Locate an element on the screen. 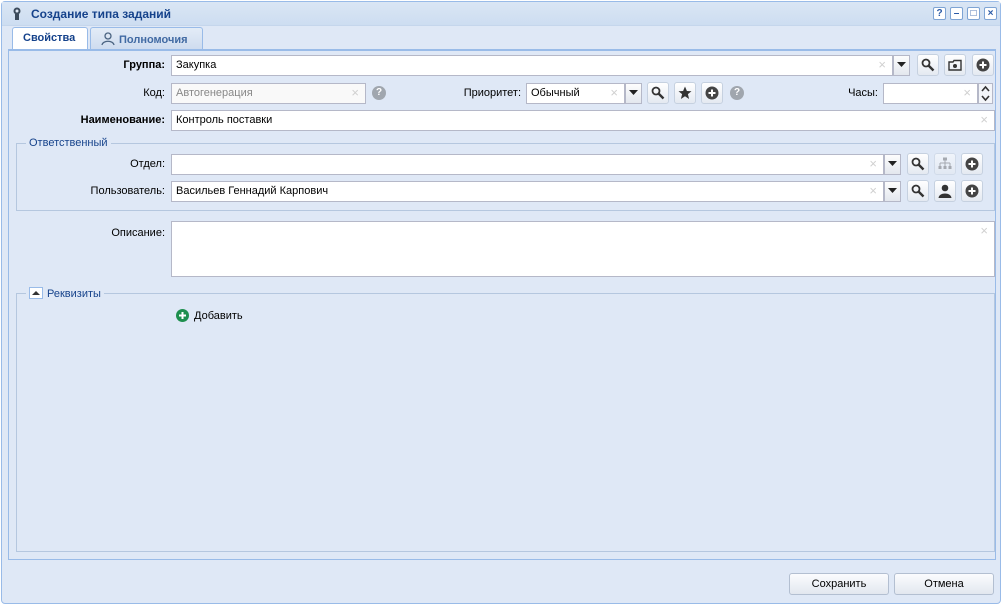 The image size is (1008, 607). group-folder-button is located at coordinates (955, 65).